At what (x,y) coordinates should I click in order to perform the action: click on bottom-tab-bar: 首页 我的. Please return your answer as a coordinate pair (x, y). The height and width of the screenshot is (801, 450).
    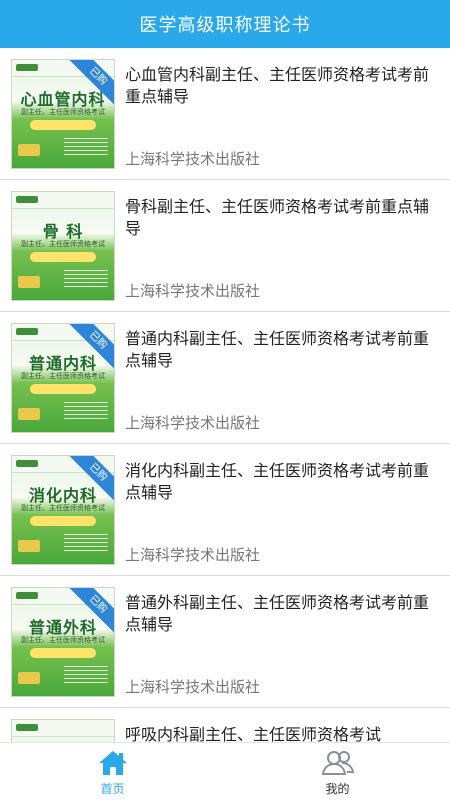
    Looking at the image, I should click on (225, 771).